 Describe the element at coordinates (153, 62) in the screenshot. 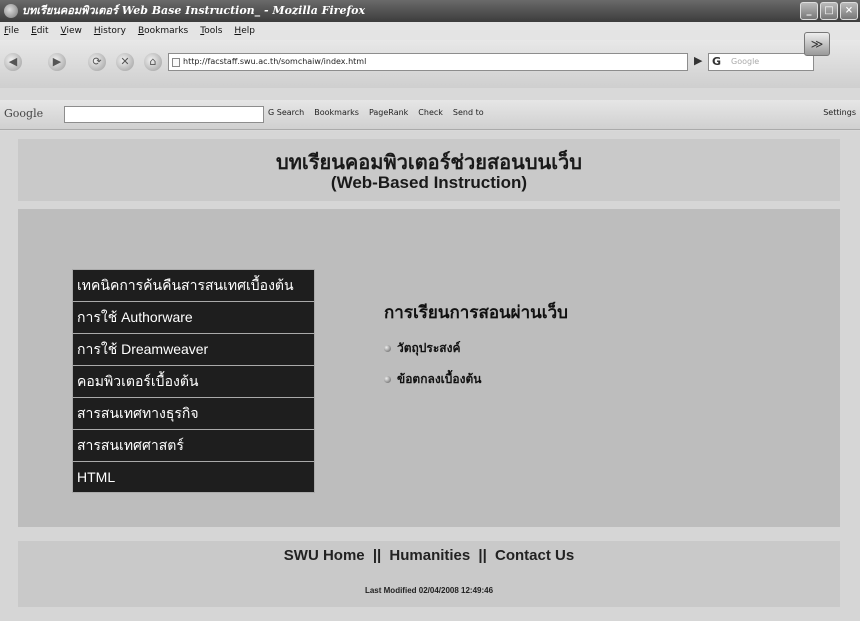

I see `home-icon: ⌂` at that location.